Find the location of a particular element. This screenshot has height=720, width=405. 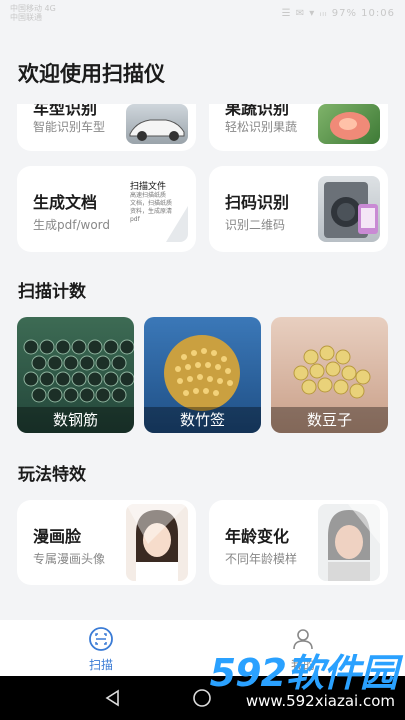

tab-scan: 扫描 is located at coordinates (101, 649).